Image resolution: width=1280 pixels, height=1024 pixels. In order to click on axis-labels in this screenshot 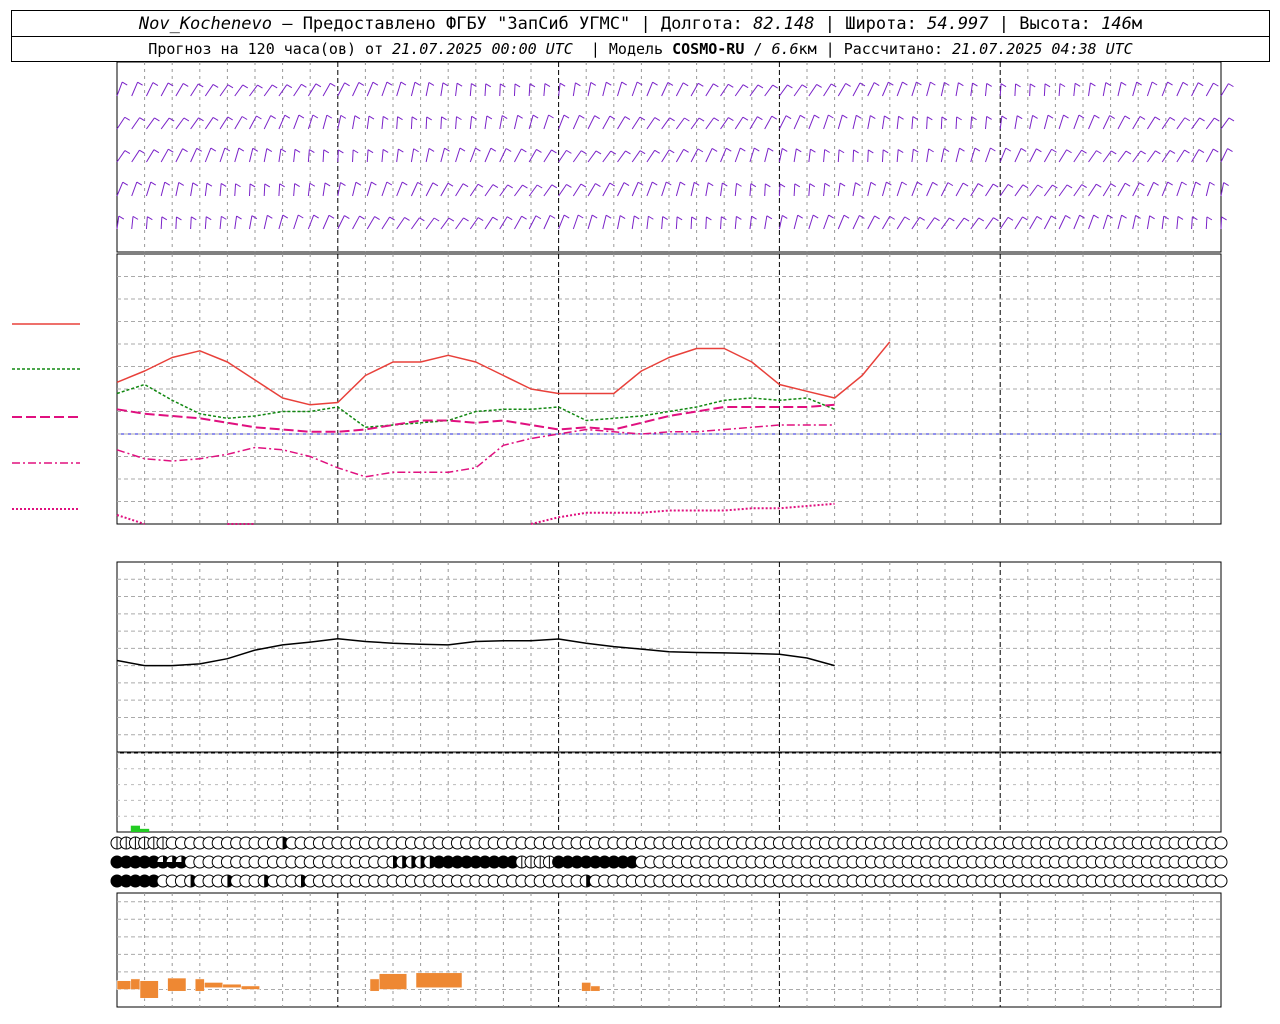, I will do `click(46, 416)`.